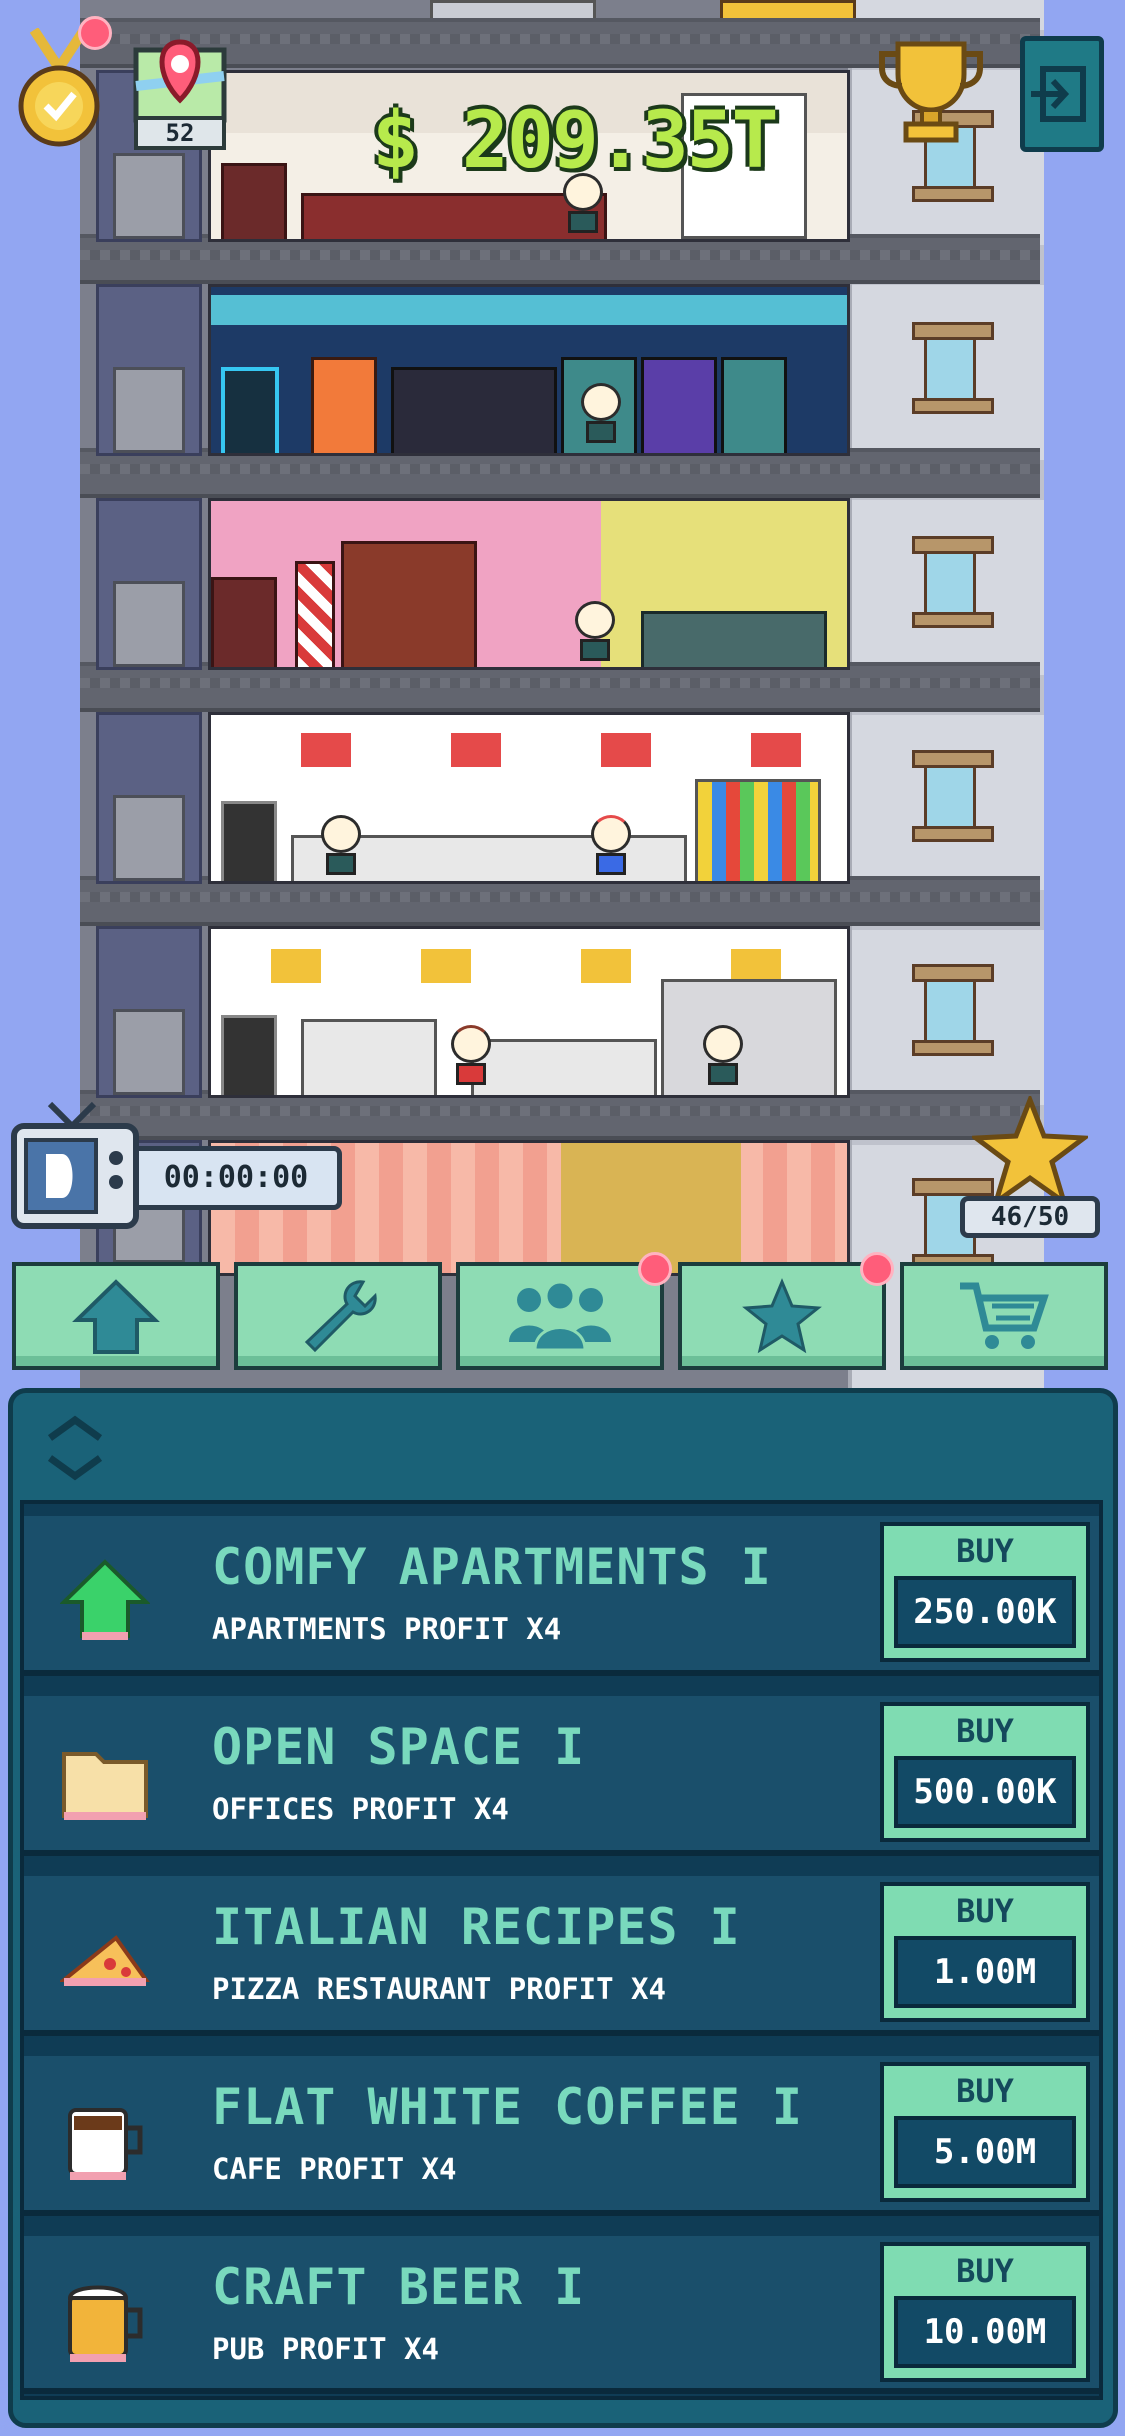  I want to click on chevron-up-down-icon, so click(75, 1448).